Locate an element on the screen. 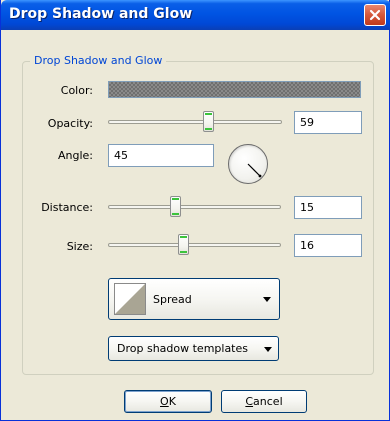  angle-dial-icon is located at coordinates (254, 170).